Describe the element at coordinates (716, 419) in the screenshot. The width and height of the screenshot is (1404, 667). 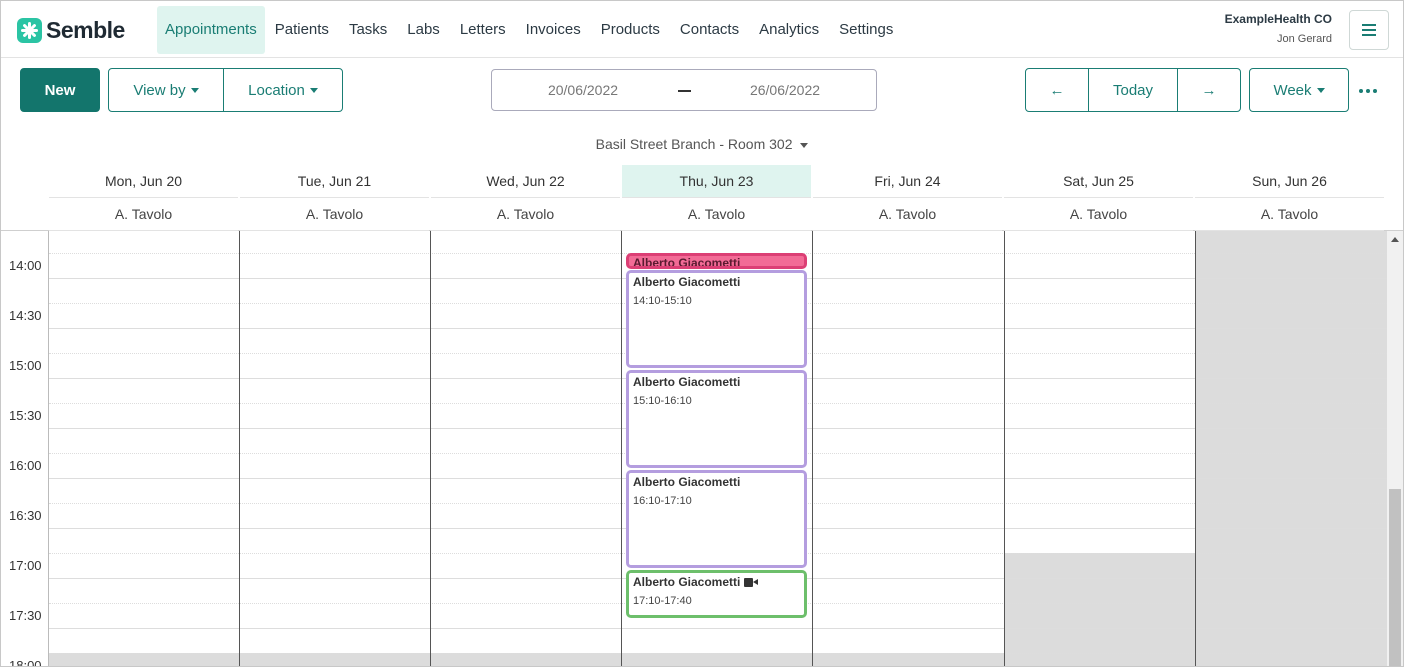
I see `appointment-event: Alberto Giacometti 15:10-16:10` at that location.